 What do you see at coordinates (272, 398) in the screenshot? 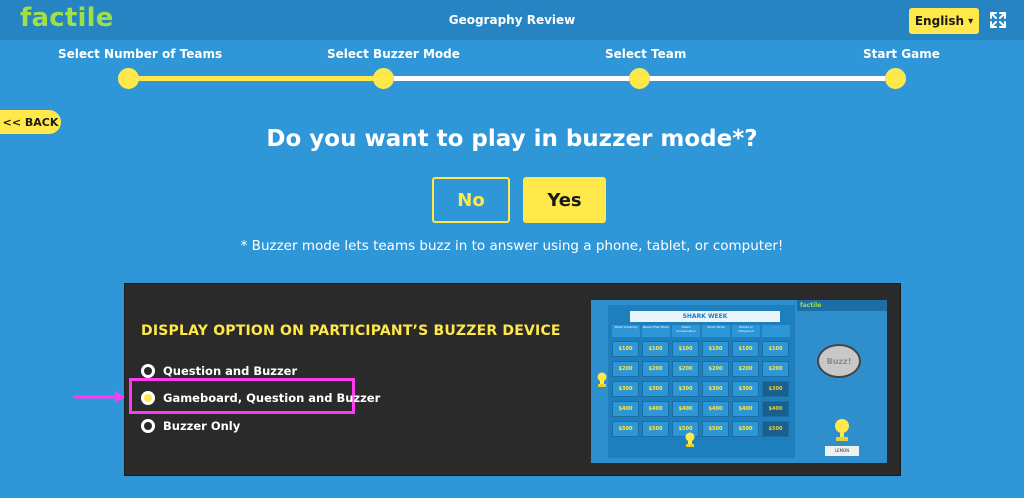
I see `option-label: Gameboard, Question and Buzzer` at bounding box center [272, 398].